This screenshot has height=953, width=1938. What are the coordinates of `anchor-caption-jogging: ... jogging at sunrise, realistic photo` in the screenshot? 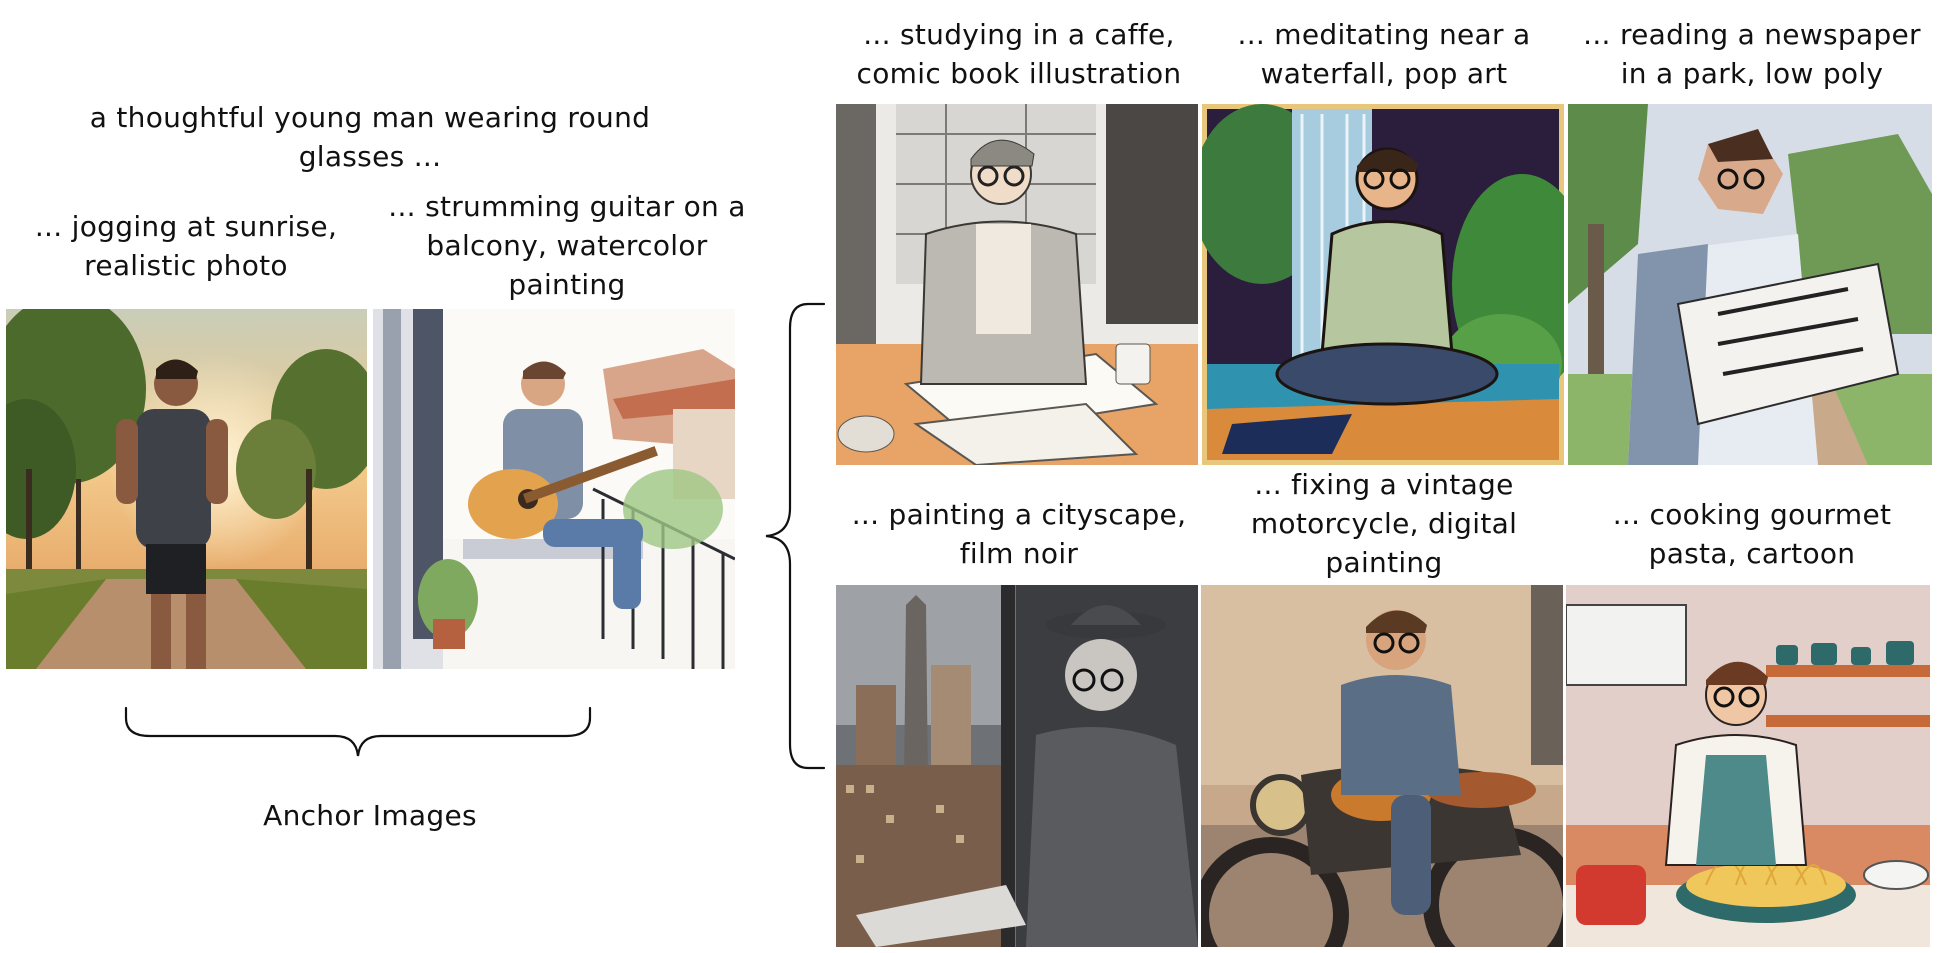 It's located at (186, 246).